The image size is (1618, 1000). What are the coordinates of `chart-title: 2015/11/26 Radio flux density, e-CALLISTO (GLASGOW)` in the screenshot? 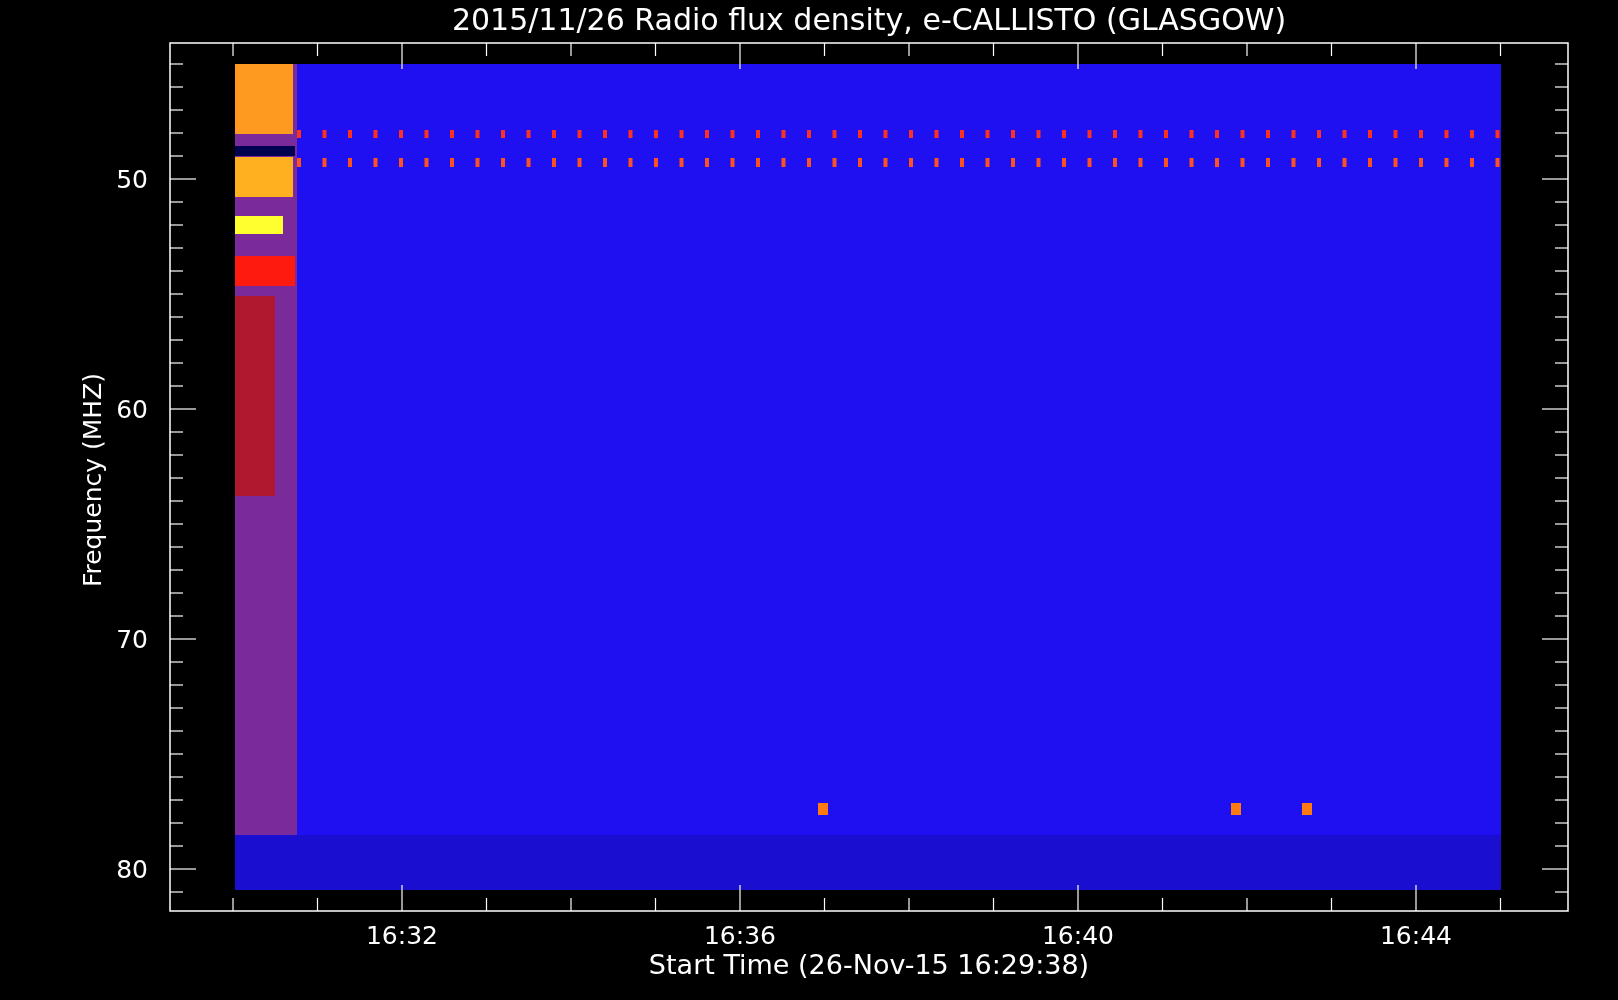 It's located at (869, 19).